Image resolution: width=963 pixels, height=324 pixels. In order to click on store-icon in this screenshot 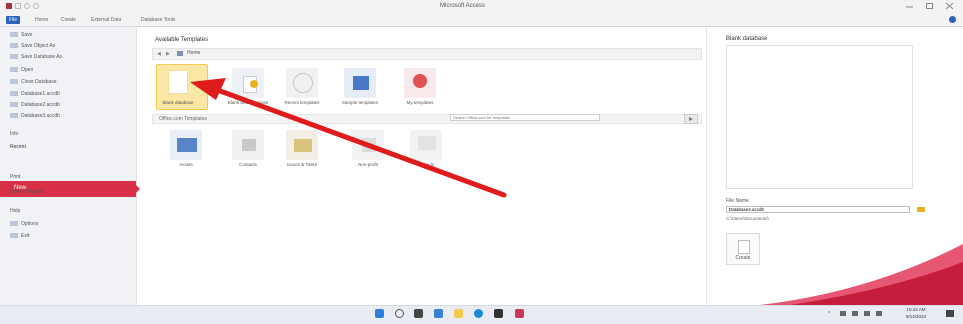, I will do `click(498, 313)`.